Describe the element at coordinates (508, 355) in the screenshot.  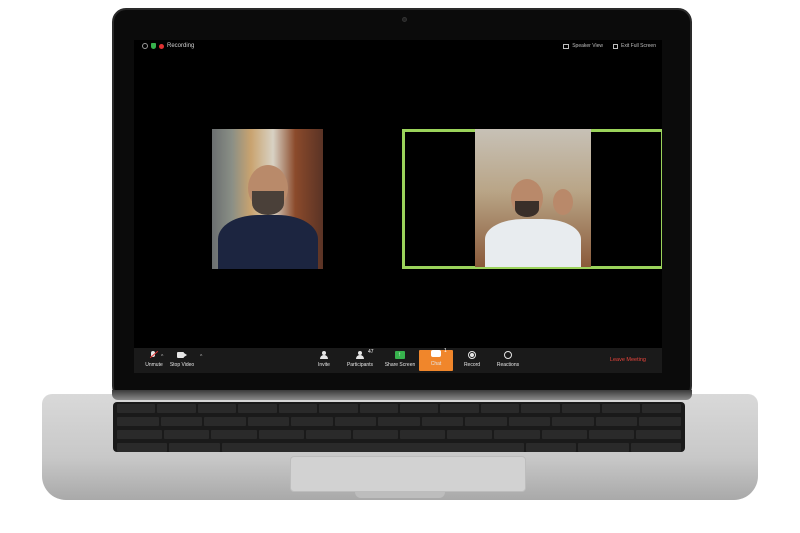
I see `reactions-icon` at that location.